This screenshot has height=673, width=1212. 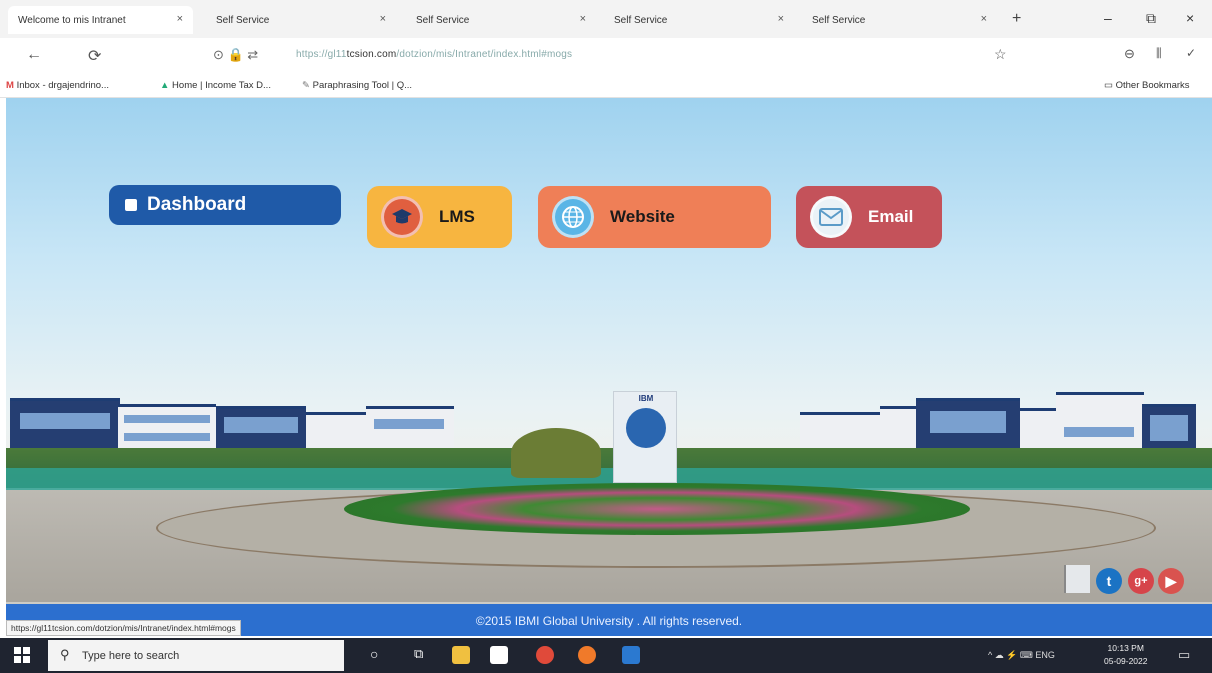 What do you see at coordinates (34, 55) in the screenshot?
I see `back-button: ←` at bounding box center [34, 55].